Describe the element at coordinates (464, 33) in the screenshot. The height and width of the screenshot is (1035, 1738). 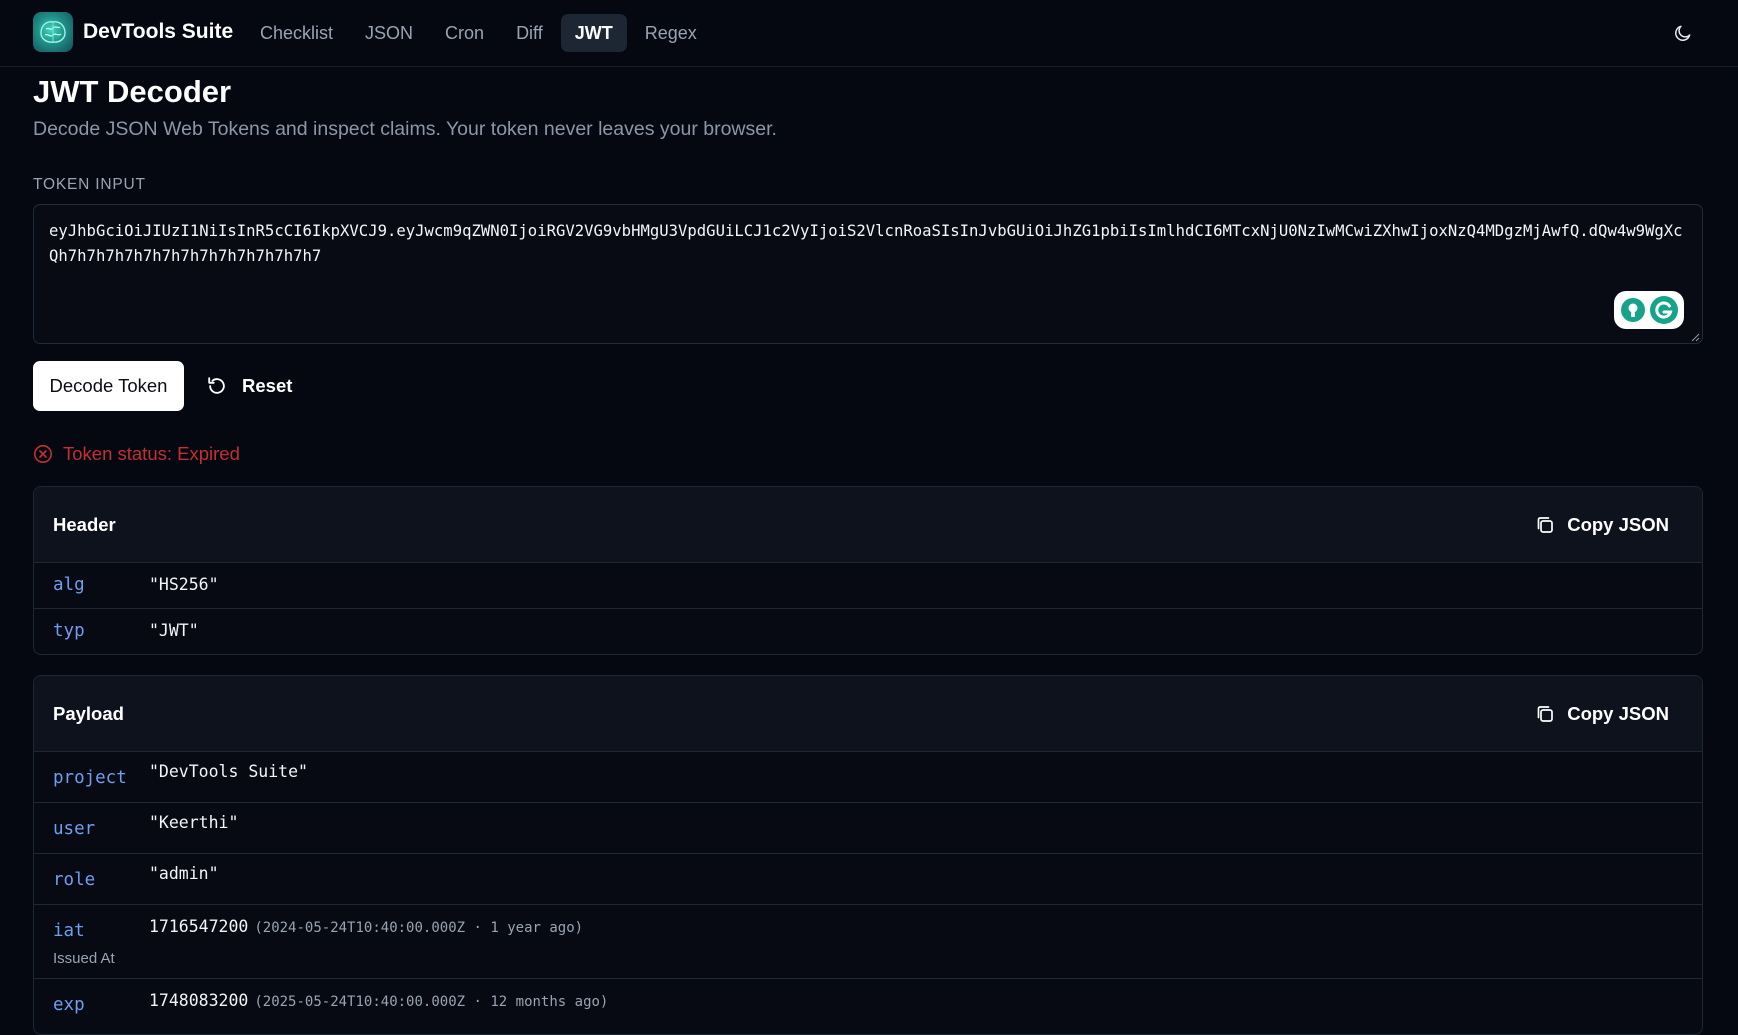
I see `nav-tab-cron: Cron` at that location.